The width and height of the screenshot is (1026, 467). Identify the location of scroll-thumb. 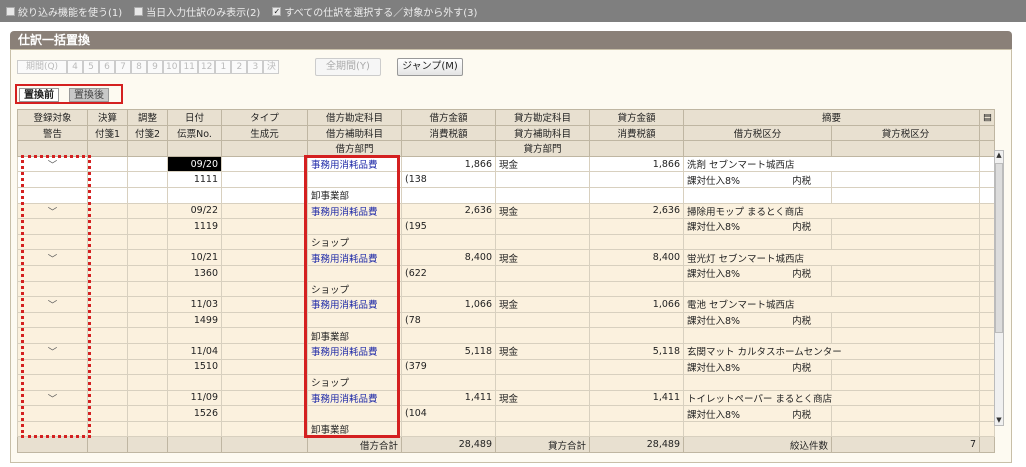
(999, 248).